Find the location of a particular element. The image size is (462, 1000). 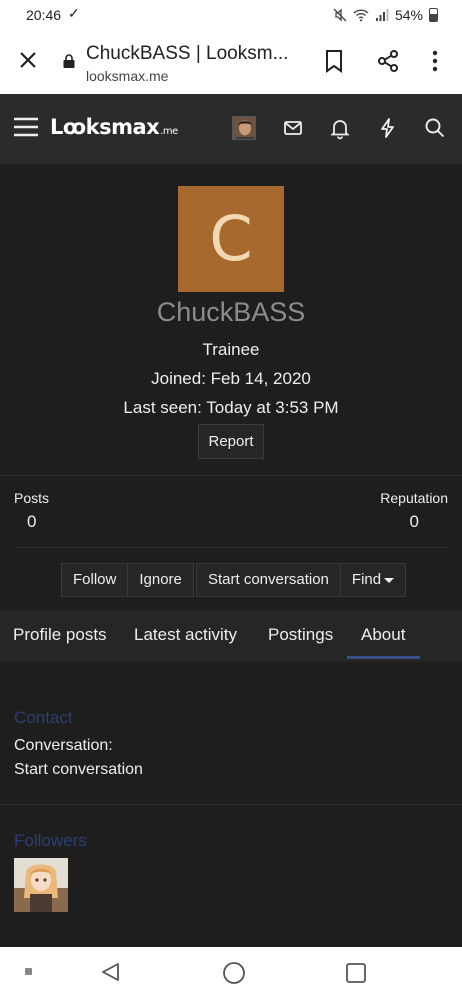

hamburger-icon is located at coordinates (26, 127).